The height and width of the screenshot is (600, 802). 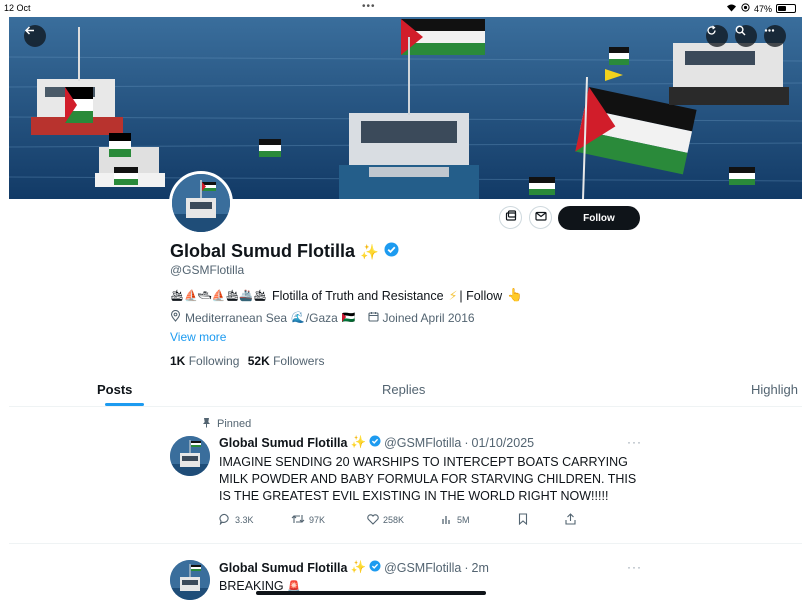 What do you see at coordinates (298, 361) in the screenshot?
I see `followers-label: Followers` at bounding box center [298, 361].